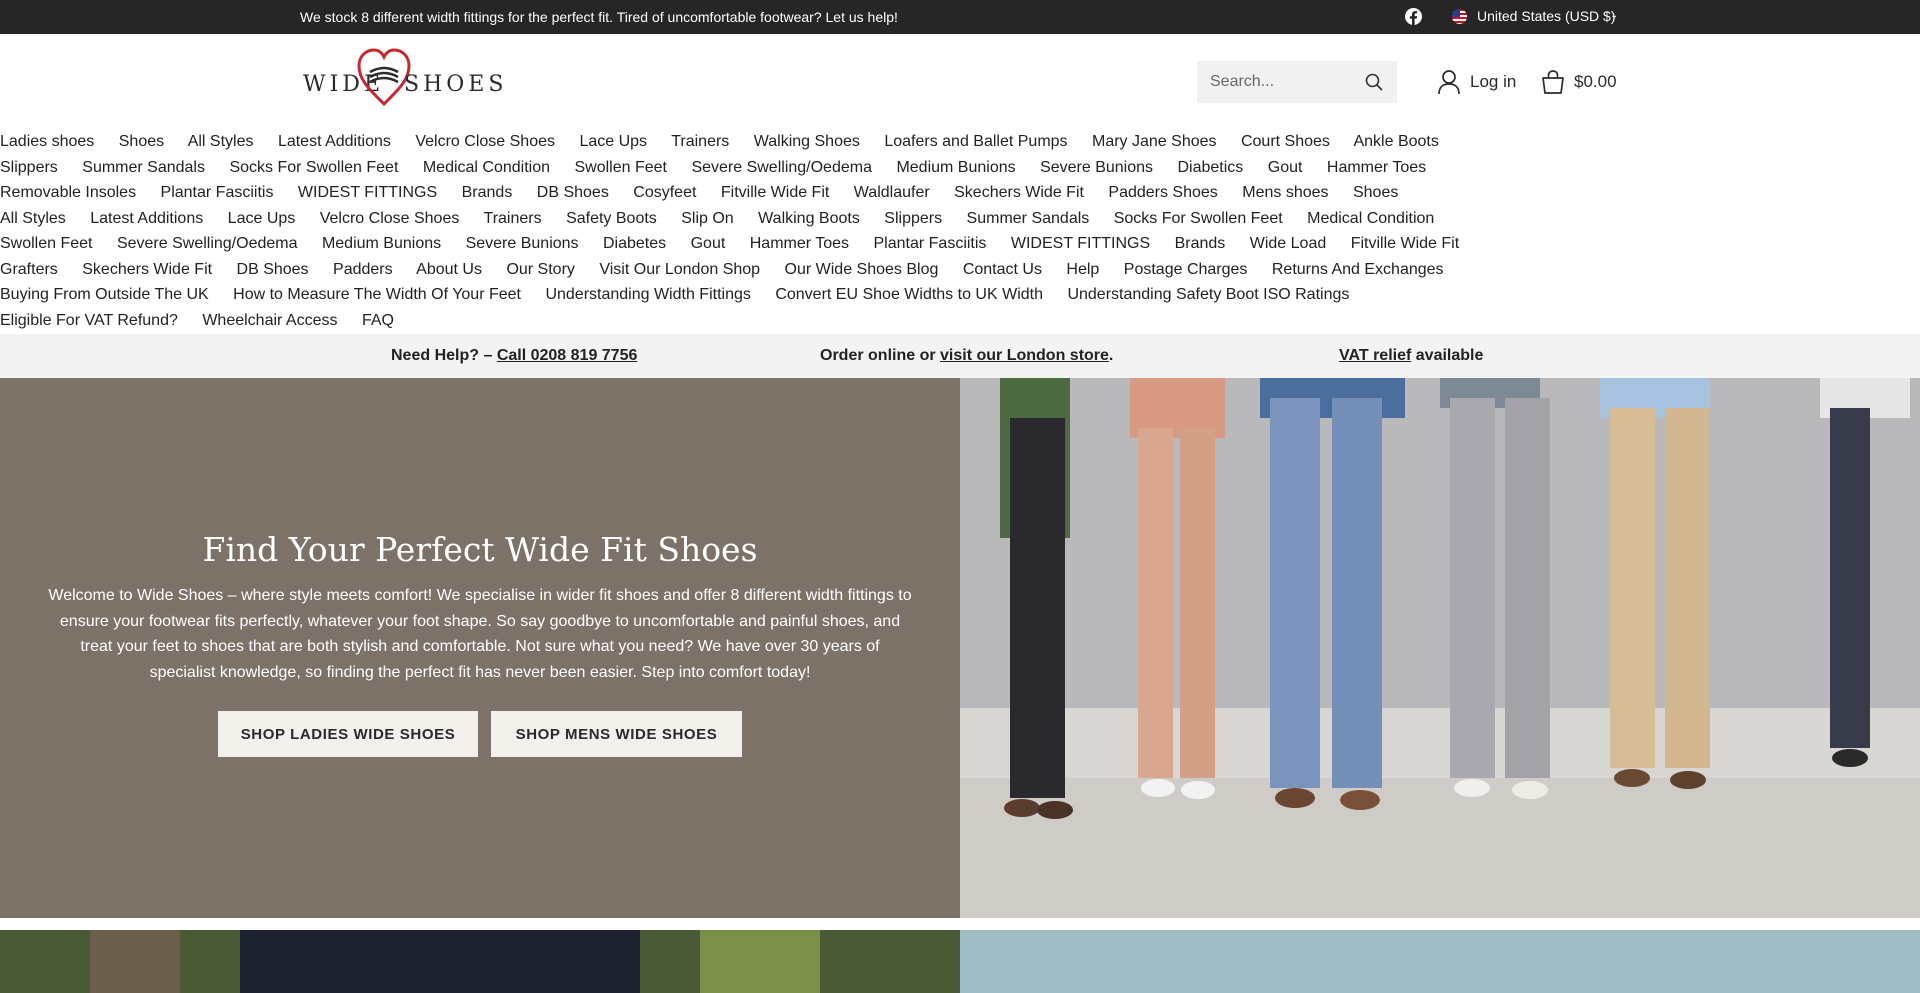  Describe the element at coordinates (29, 269) in the screenshot. I see `nav-menu-item: Grafters` at that location.